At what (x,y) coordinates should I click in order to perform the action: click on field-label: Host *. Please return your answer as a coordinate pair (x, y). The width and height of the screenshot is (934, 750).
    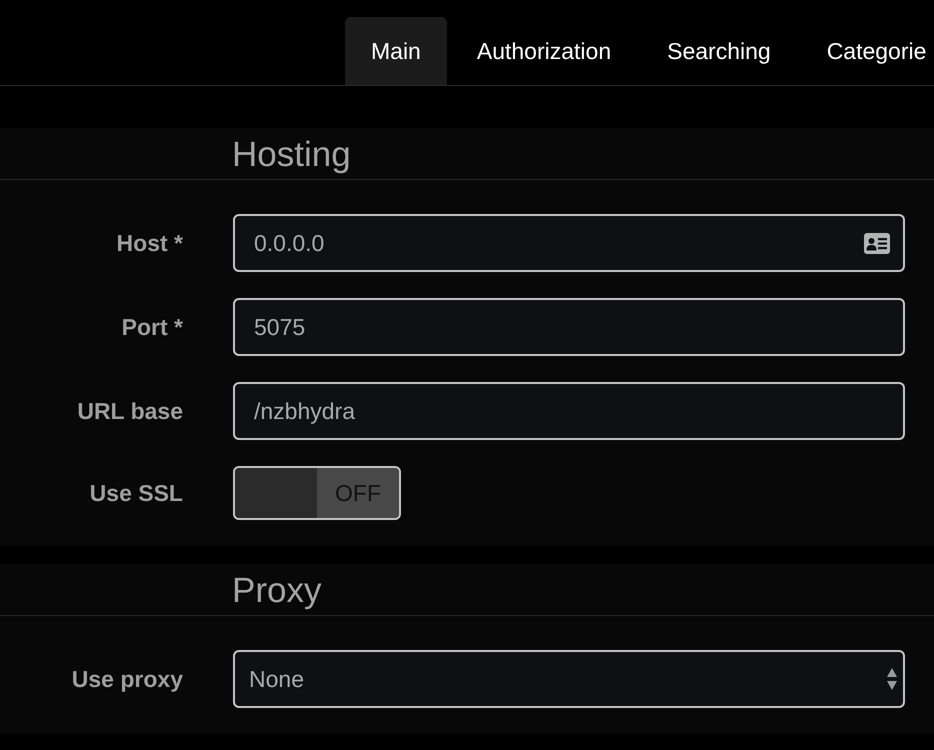
    Looking at the image, I should click on (149, 243).